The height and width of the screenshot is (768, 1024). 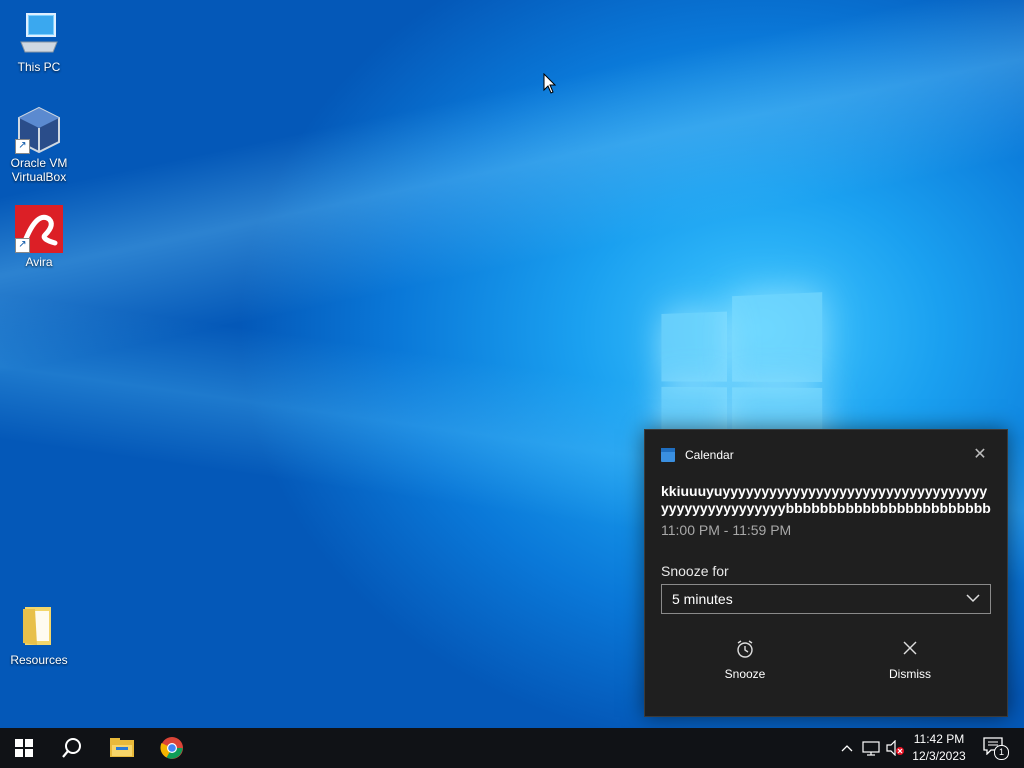 I want to click on start-button, so click(x=24, y=748).